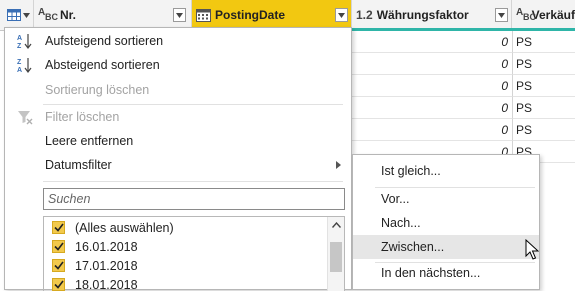 This screenshot has width=575, height=291. I want to click on calendar-type-icon, so click(203, 15).